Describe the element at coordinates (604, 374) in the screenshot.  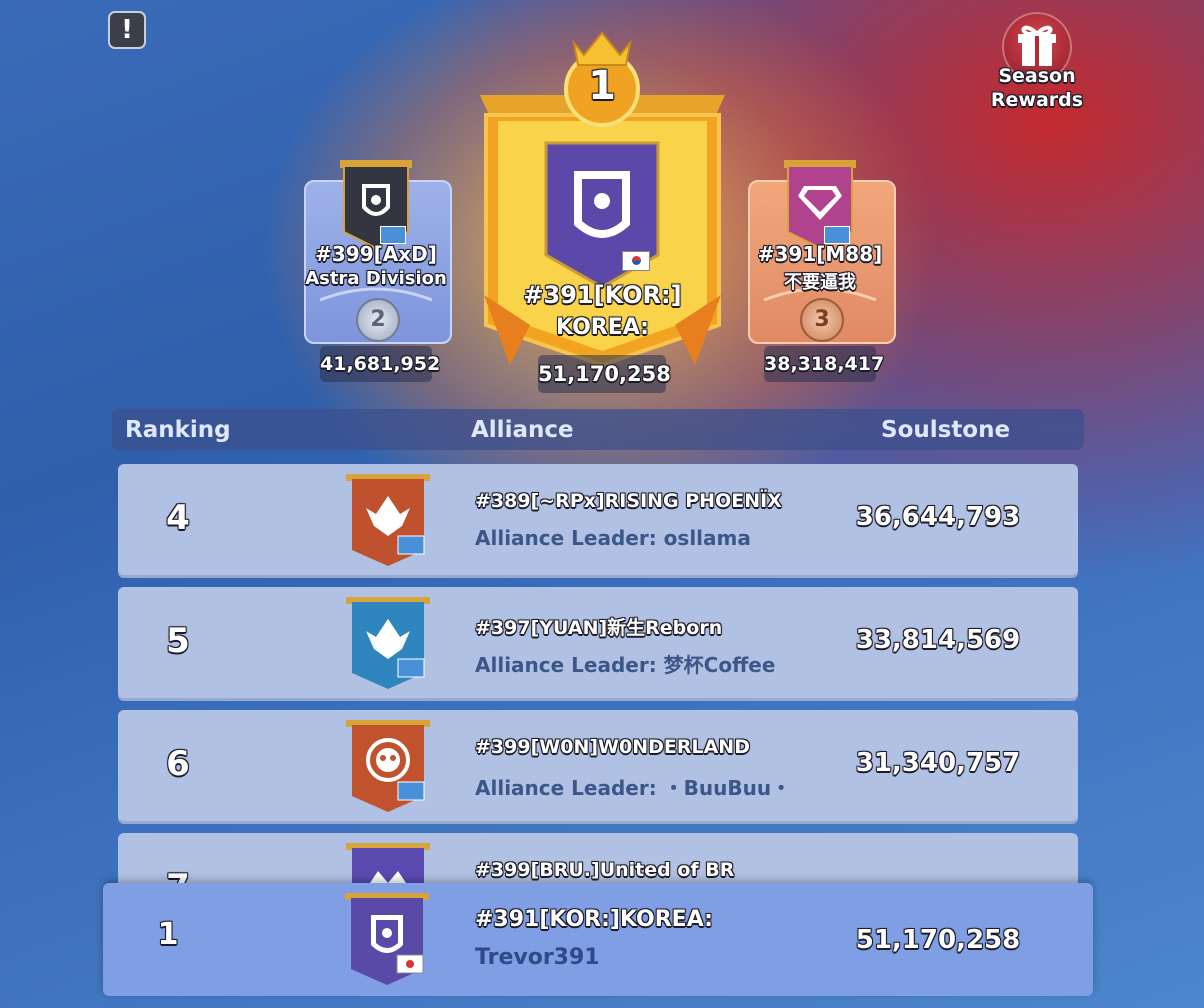
I see `first-score: 51,170,258` at that location.